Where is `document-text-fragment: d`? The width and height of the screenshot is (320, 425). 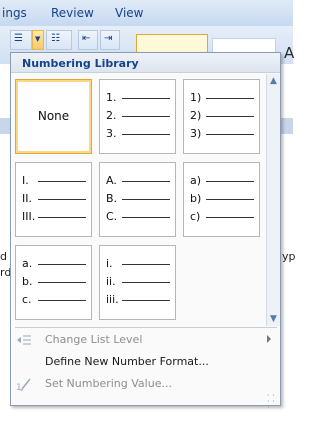 document-text-fragment: d is located at coordinates (3, 256).